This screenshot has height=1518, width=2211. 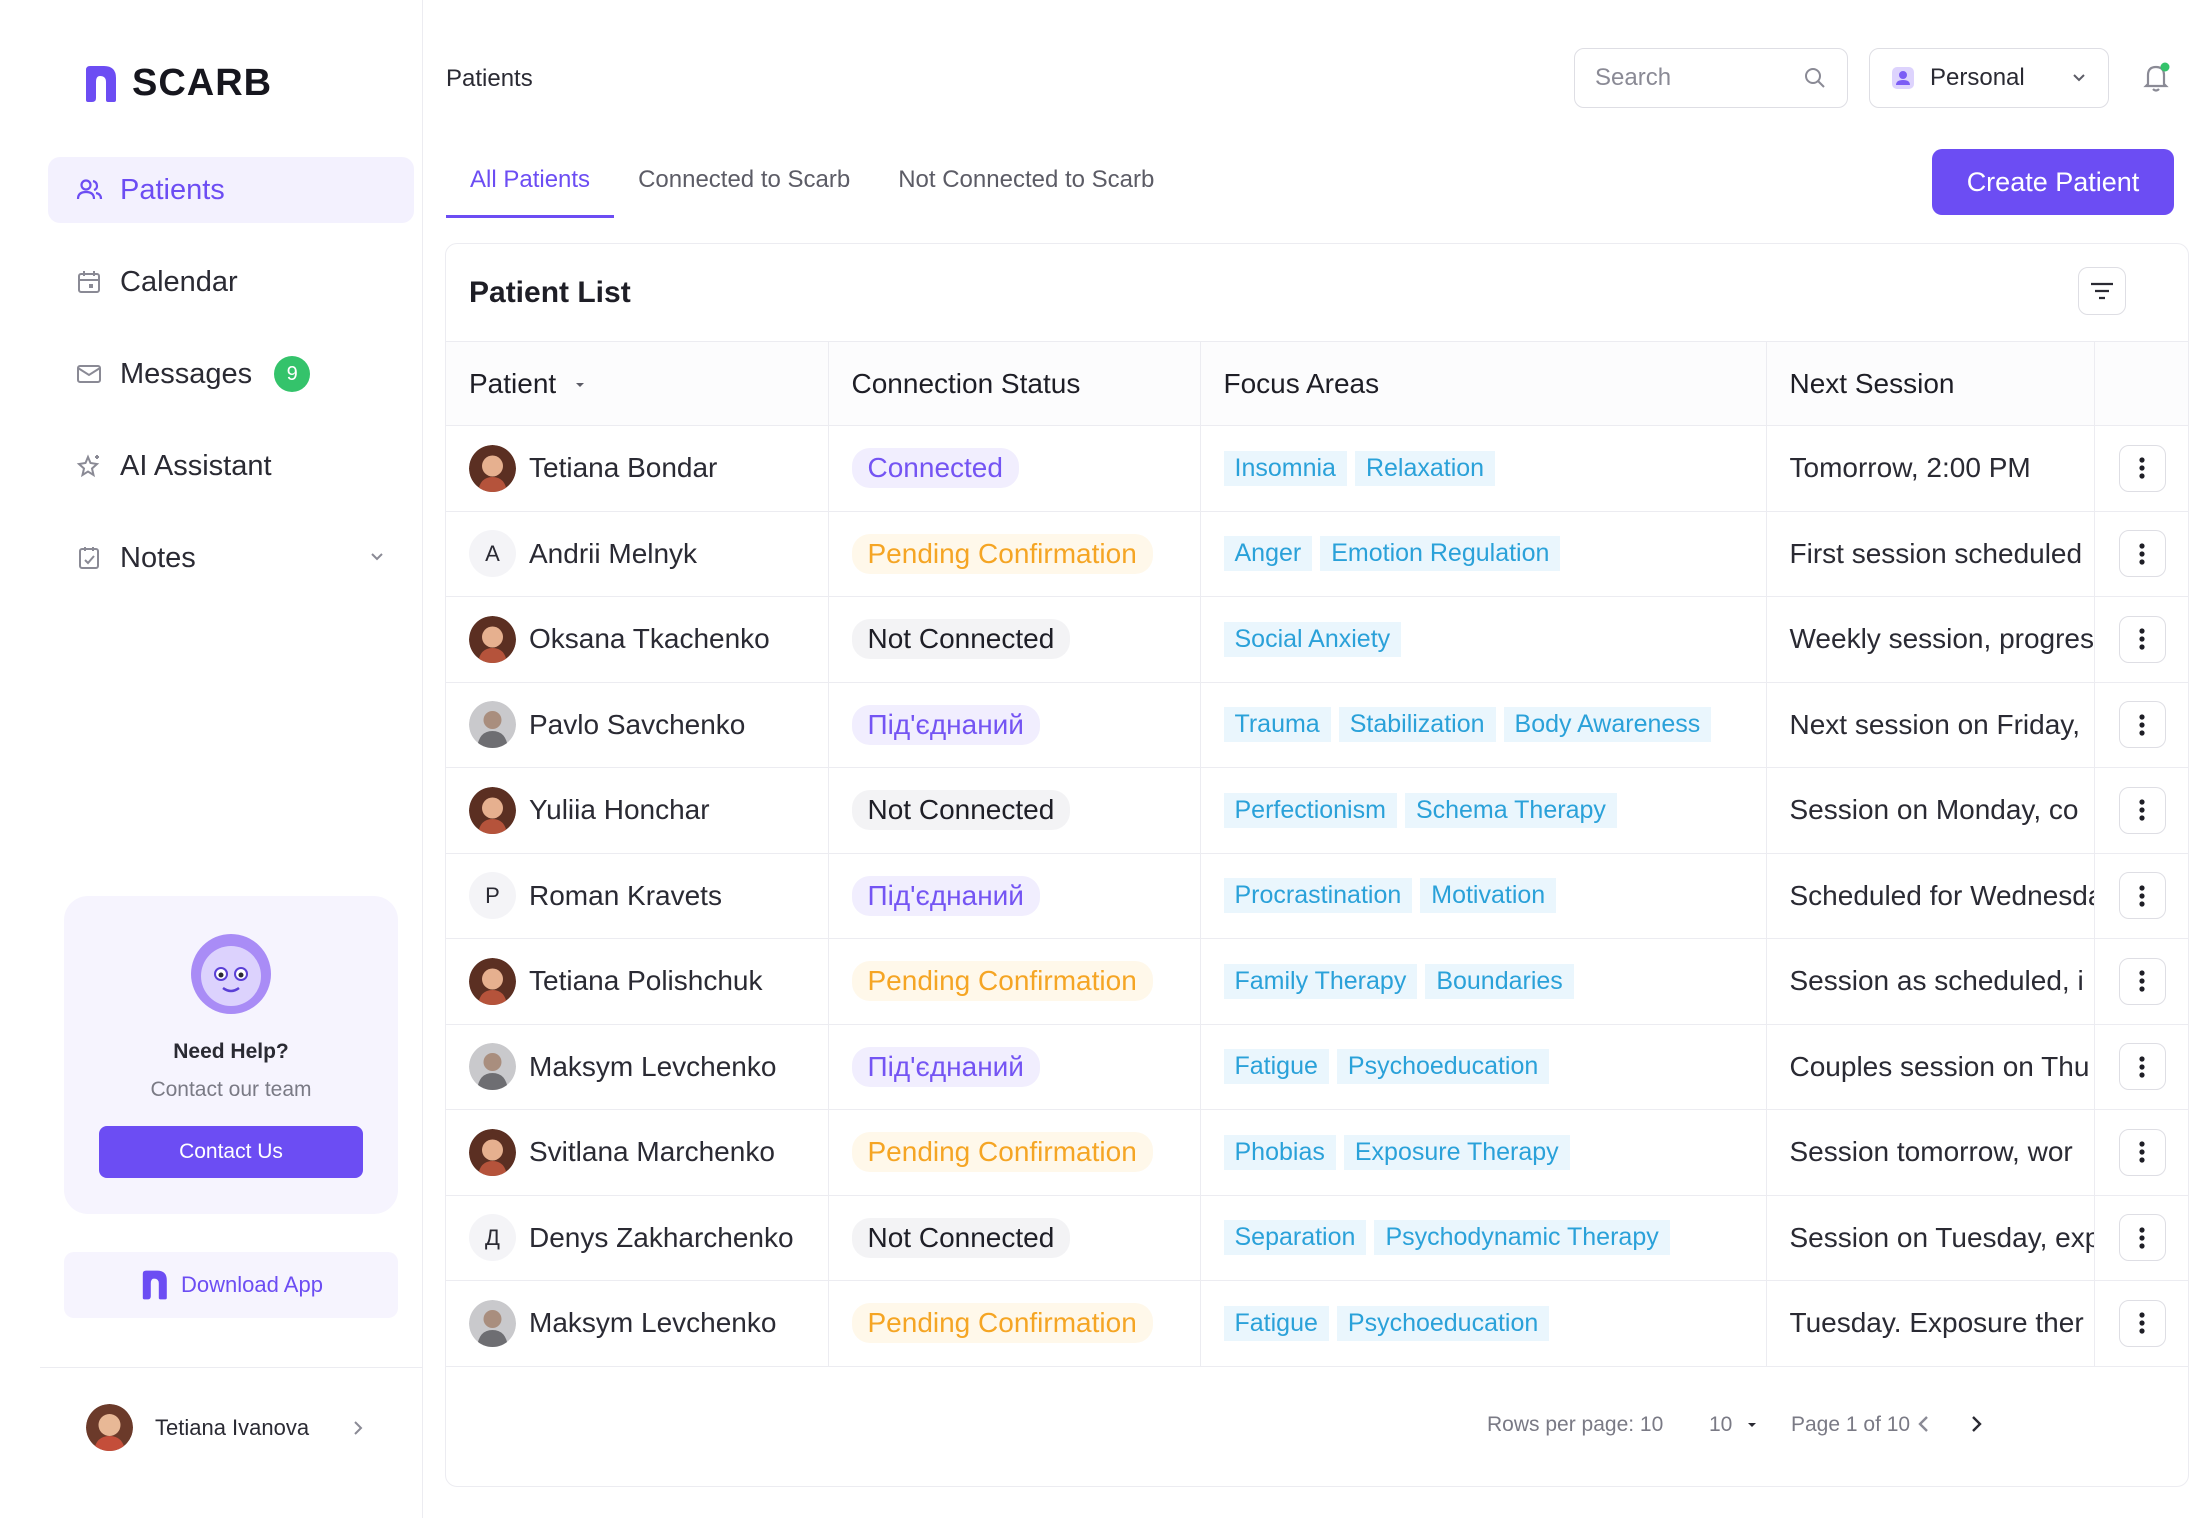 What do you see at coordinates (649, 639) in the screenshot?
I see `patient-name: Oksana Tkachenko` at bounding box center [649, 639].